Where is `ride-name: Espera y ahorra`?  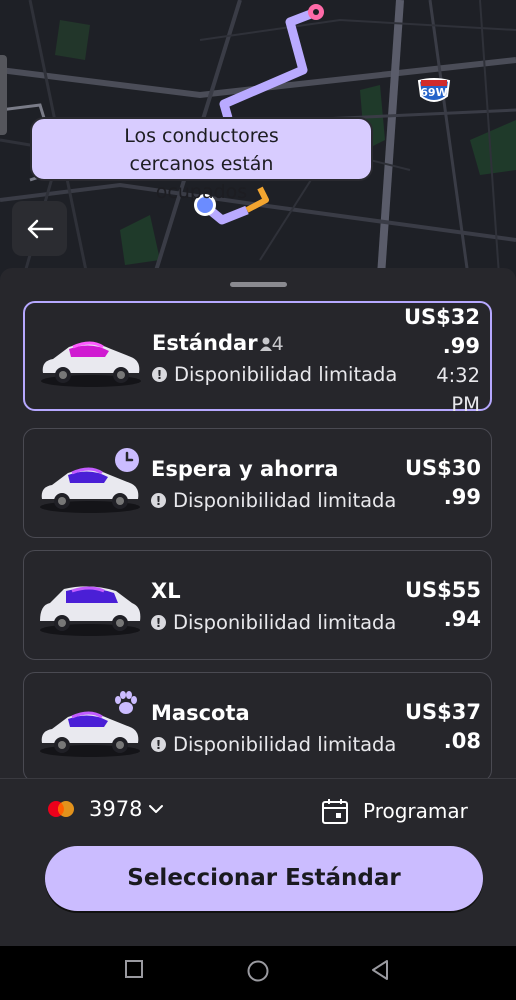 ride-name: Espera y ahorra is located at coordinates (245, 469).